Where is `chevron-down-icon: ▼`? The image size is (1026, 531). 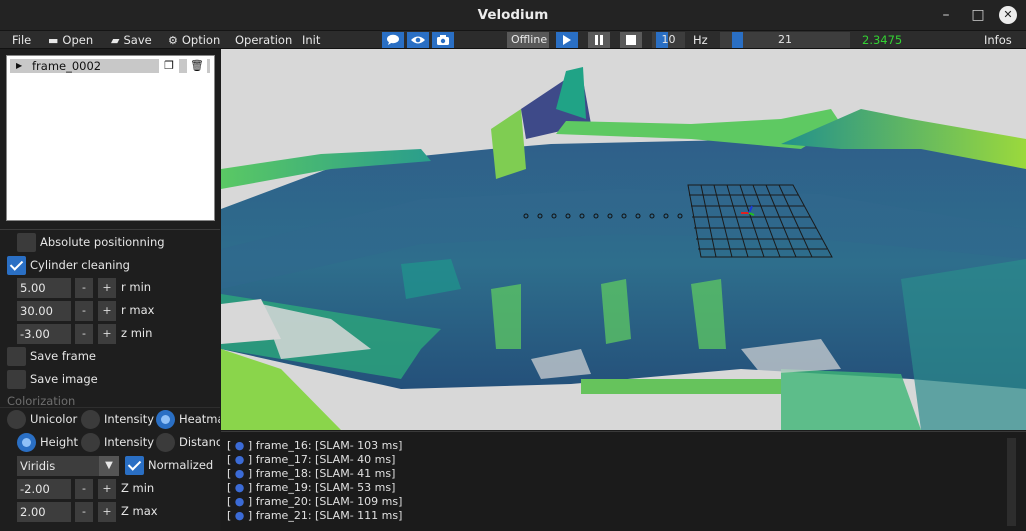
chevron-down-icon: ▼ is located at coordinates (109, 466).